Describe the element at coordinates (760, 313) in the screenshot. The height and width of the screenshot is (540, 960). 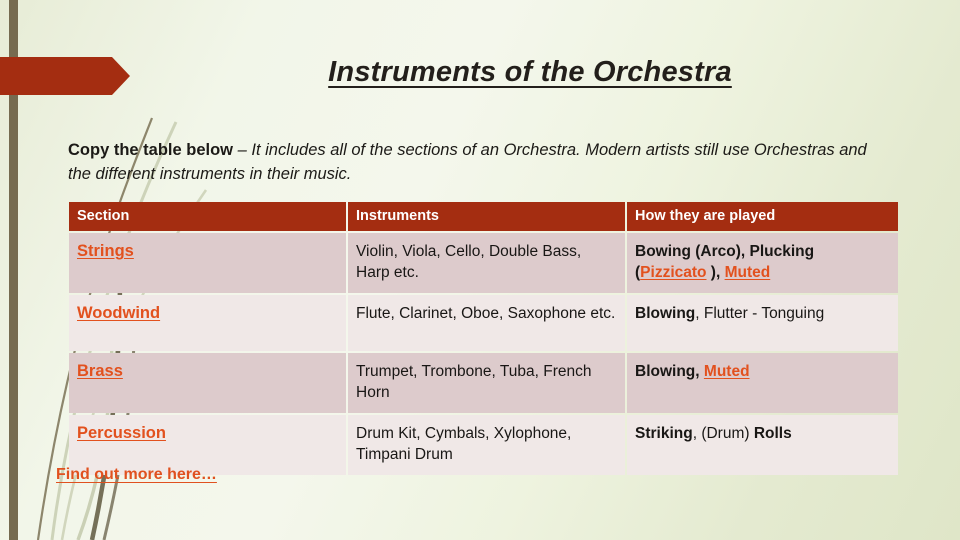
I see `played-rest: , Flutter - Tonguing` at that location.